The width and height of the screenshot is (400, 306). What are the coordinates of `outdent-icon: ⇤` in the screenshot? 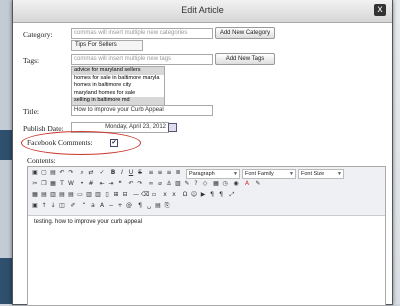 It's located at (102, 184).